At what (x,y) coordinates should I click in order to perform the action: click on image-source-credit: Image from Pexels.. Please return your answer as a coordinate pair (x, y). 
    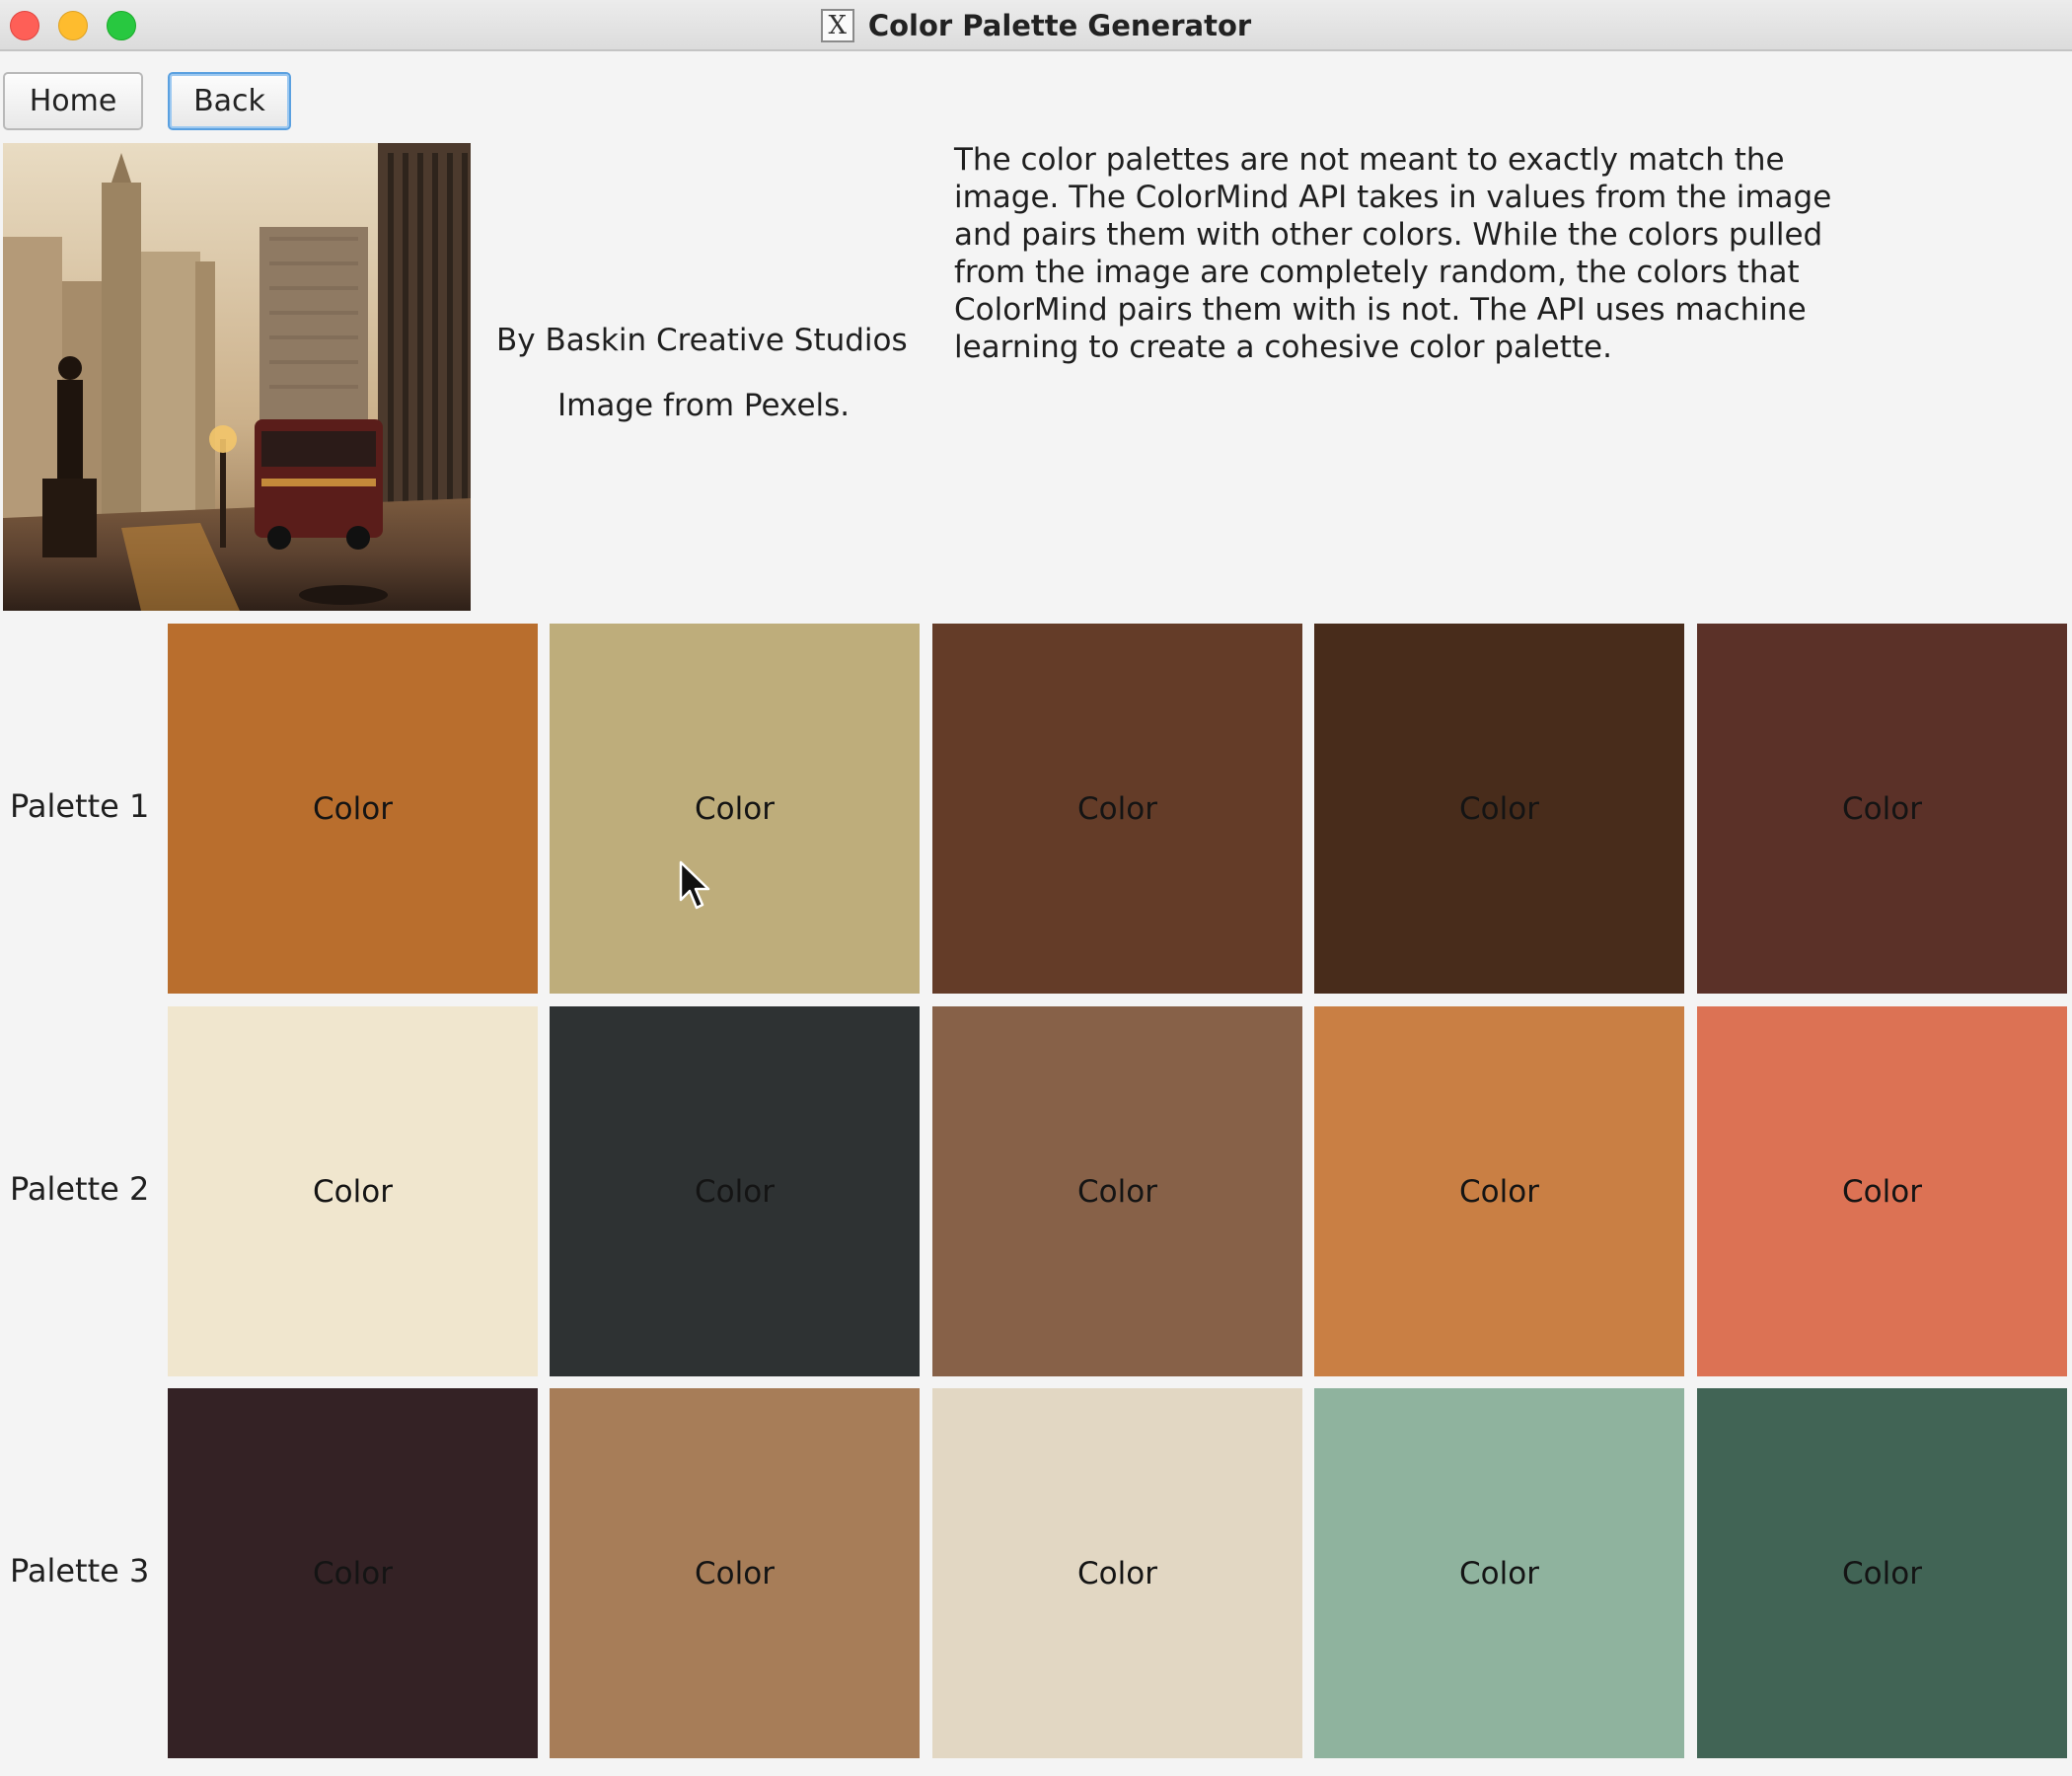
    Looking at the image, I should click on (704, 405).